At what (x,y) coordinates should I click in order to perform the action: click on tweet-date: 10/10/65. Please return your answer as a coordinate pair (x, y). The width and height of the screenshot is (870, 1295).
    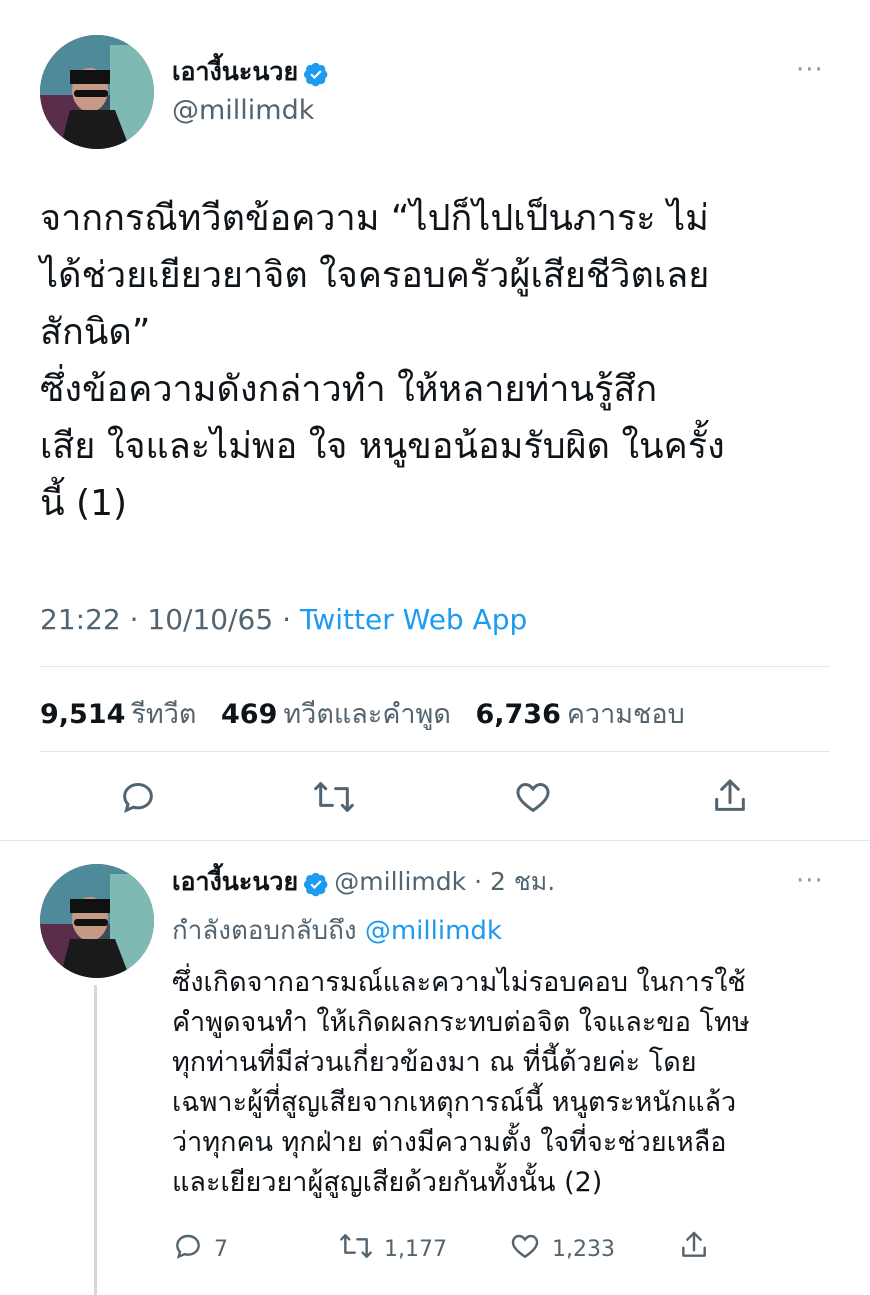
    Looking at the image, I should click on (210, 619).